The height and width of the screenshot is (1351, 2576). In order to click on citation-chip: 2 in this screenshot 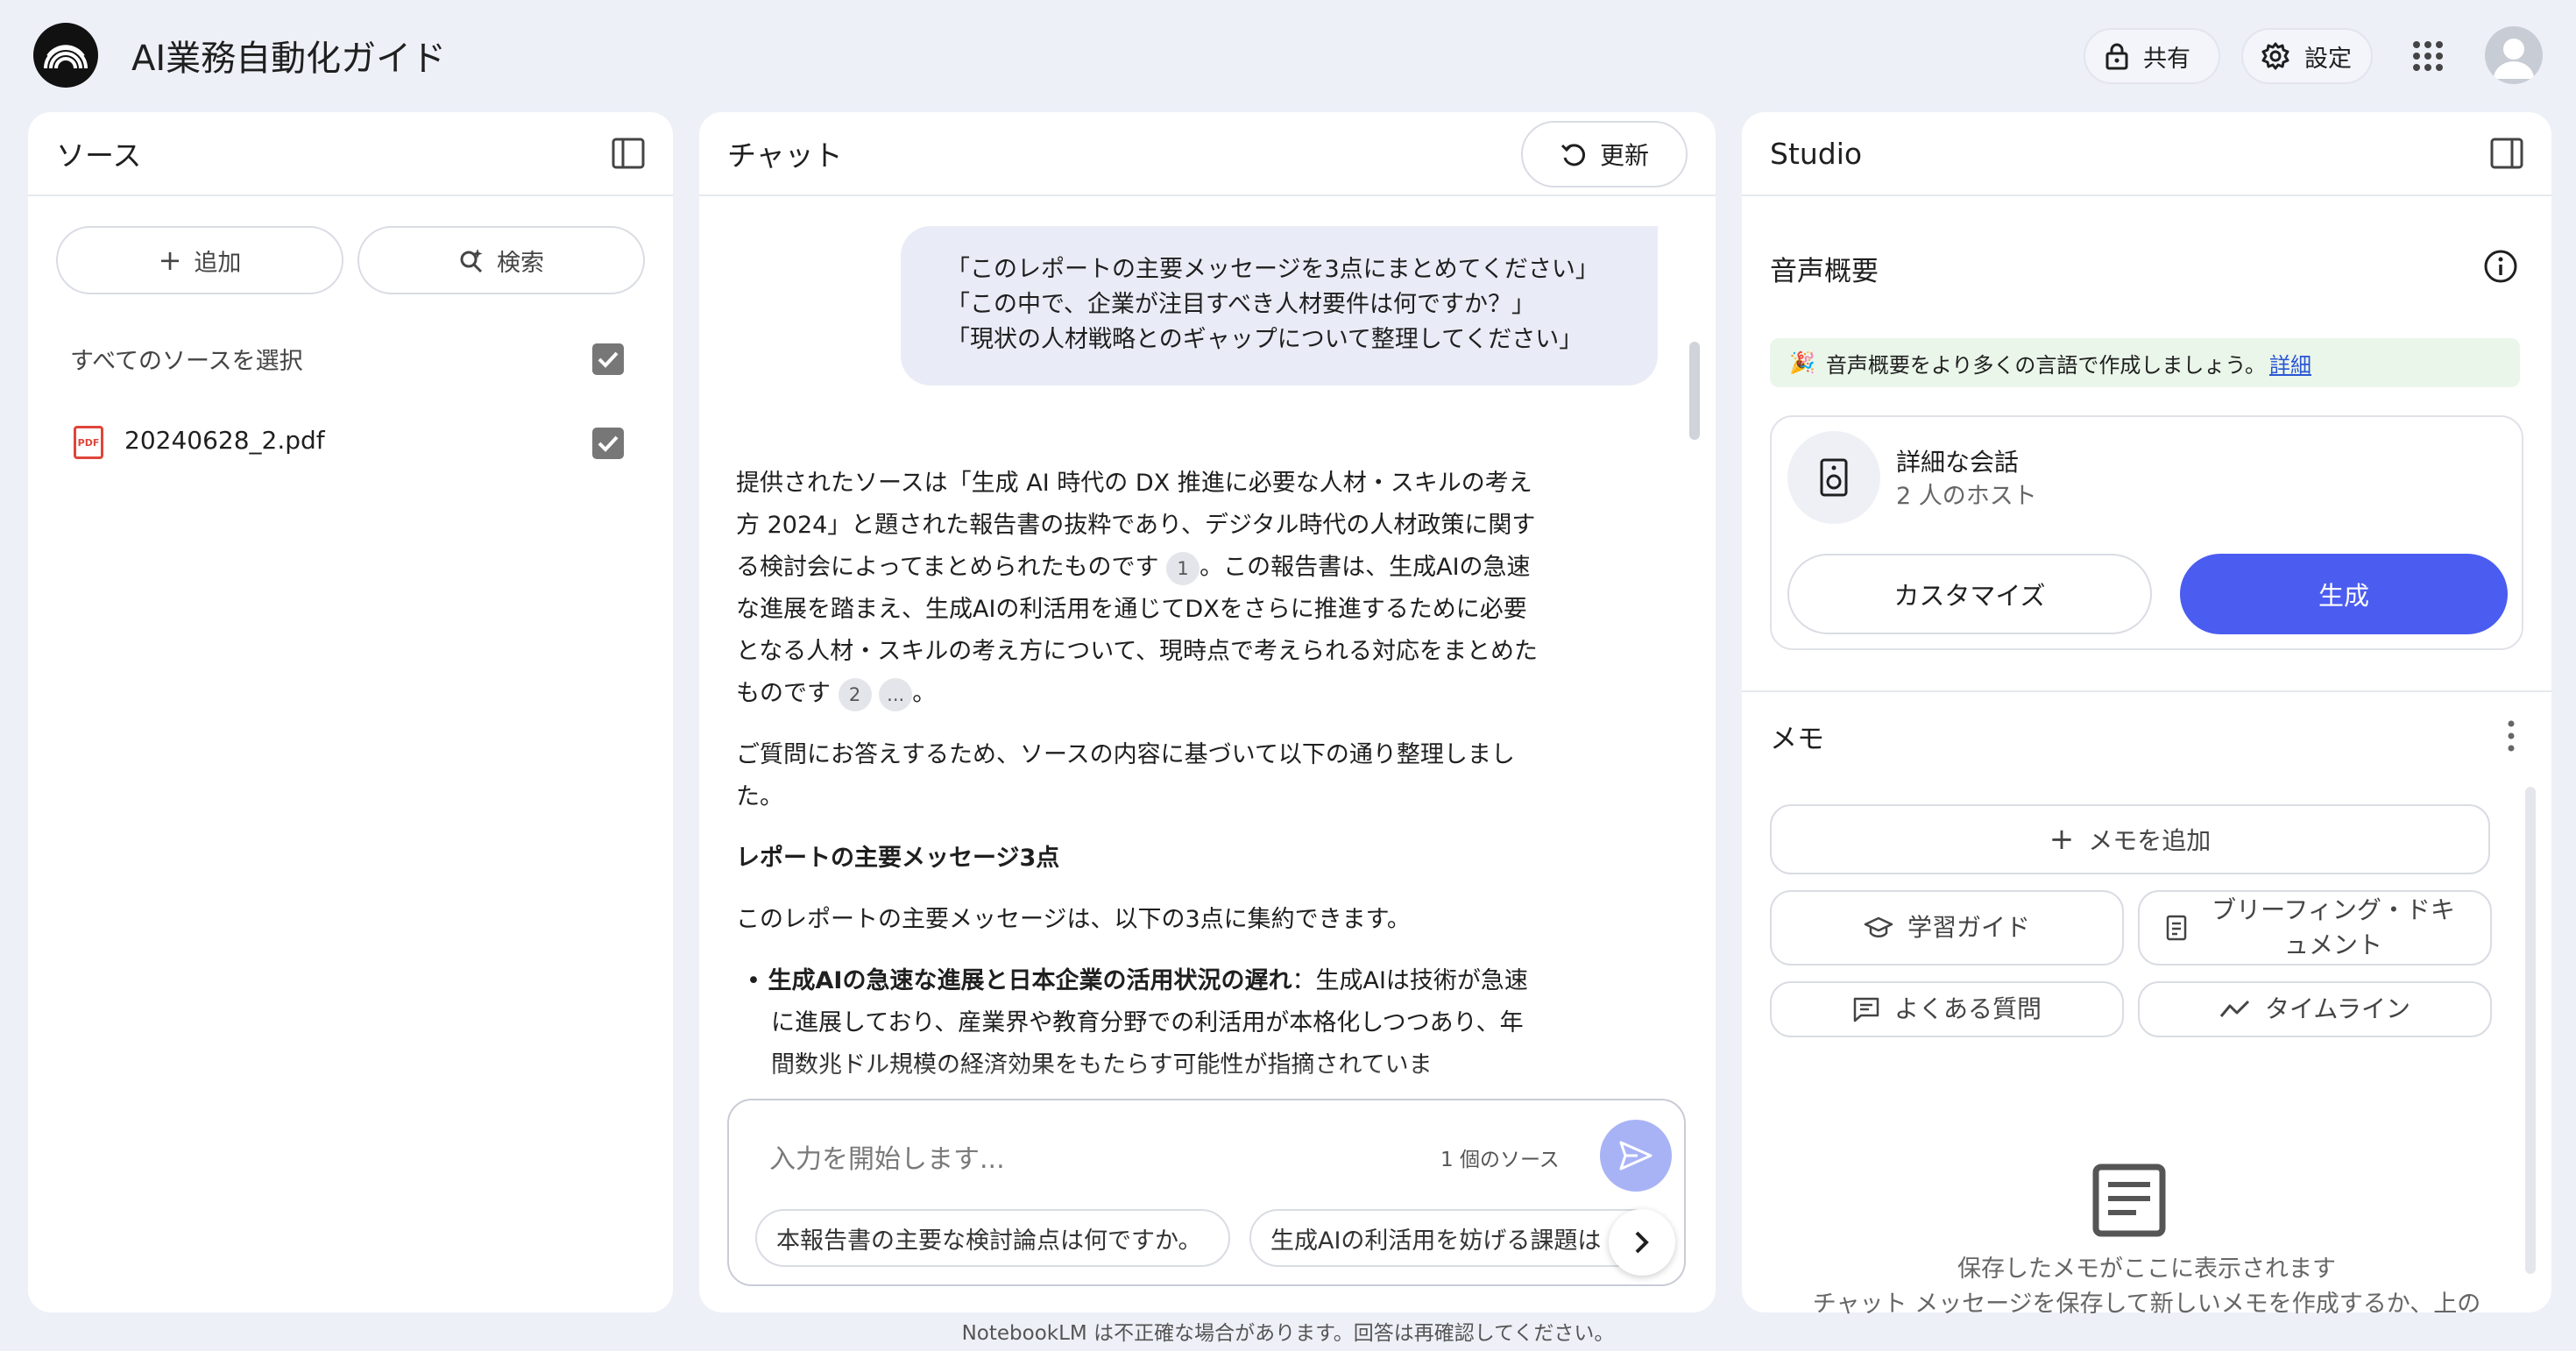, I will do `click(855, 694)`.